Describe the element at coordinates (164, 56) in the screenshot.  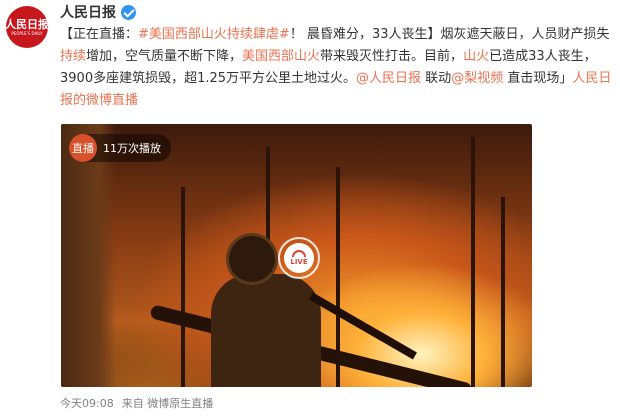
I see `post-text-segment: 增加，空气质量不断下降，` at that location.